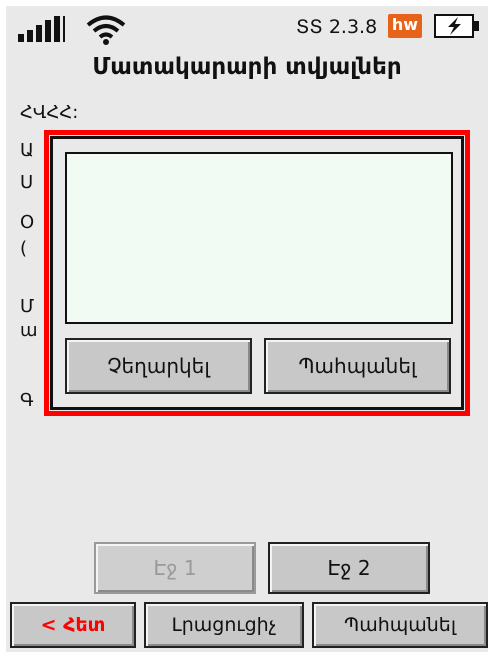 This screenshot has height=656, width=494. I want to click on signal-strength-icon, so click(42, 29).